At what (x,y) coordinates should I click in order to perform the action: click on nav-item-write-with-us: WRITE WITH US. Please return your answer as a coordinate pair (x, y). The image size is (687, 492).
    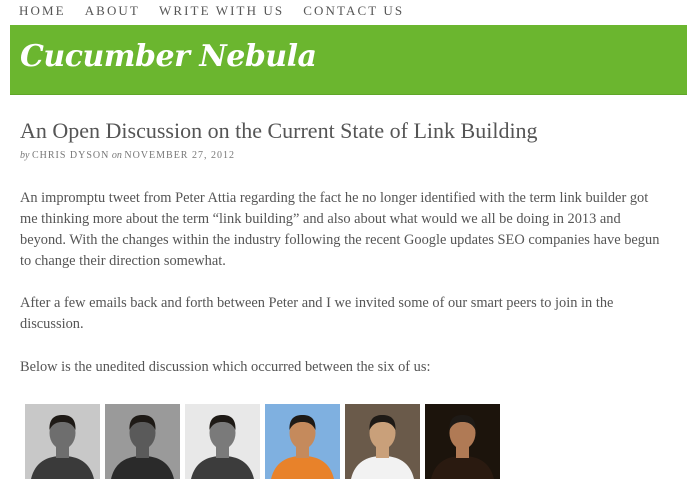
    Looking at the image, I should click on (221, 11).